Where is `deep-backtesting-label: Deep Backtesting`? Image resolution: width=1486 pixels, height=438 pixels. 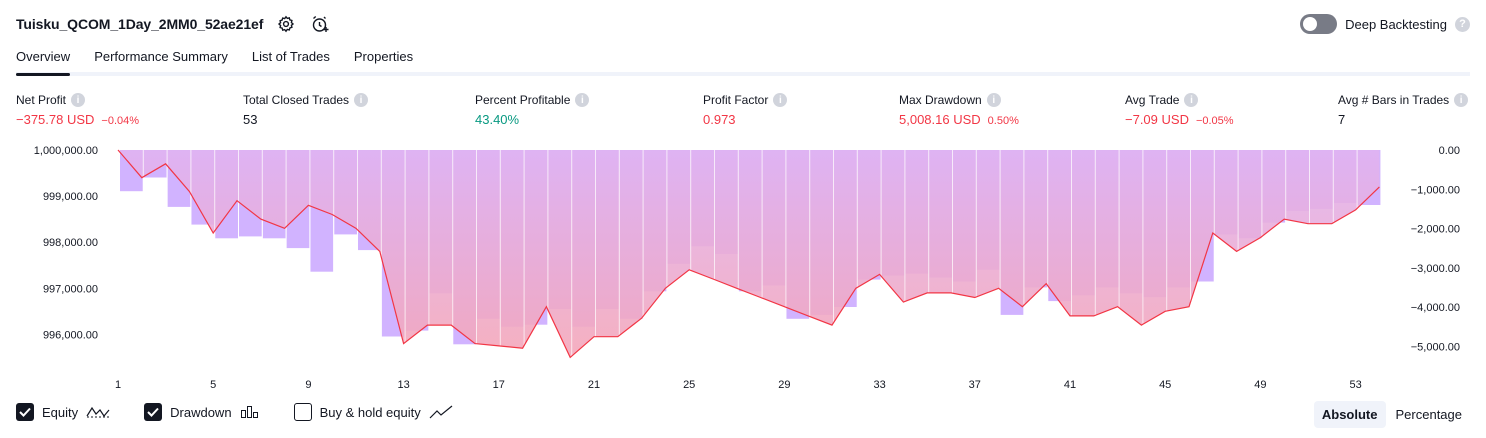 deep-backtesting-label: Deep Backtesting is located at coordinates (1396, 24).